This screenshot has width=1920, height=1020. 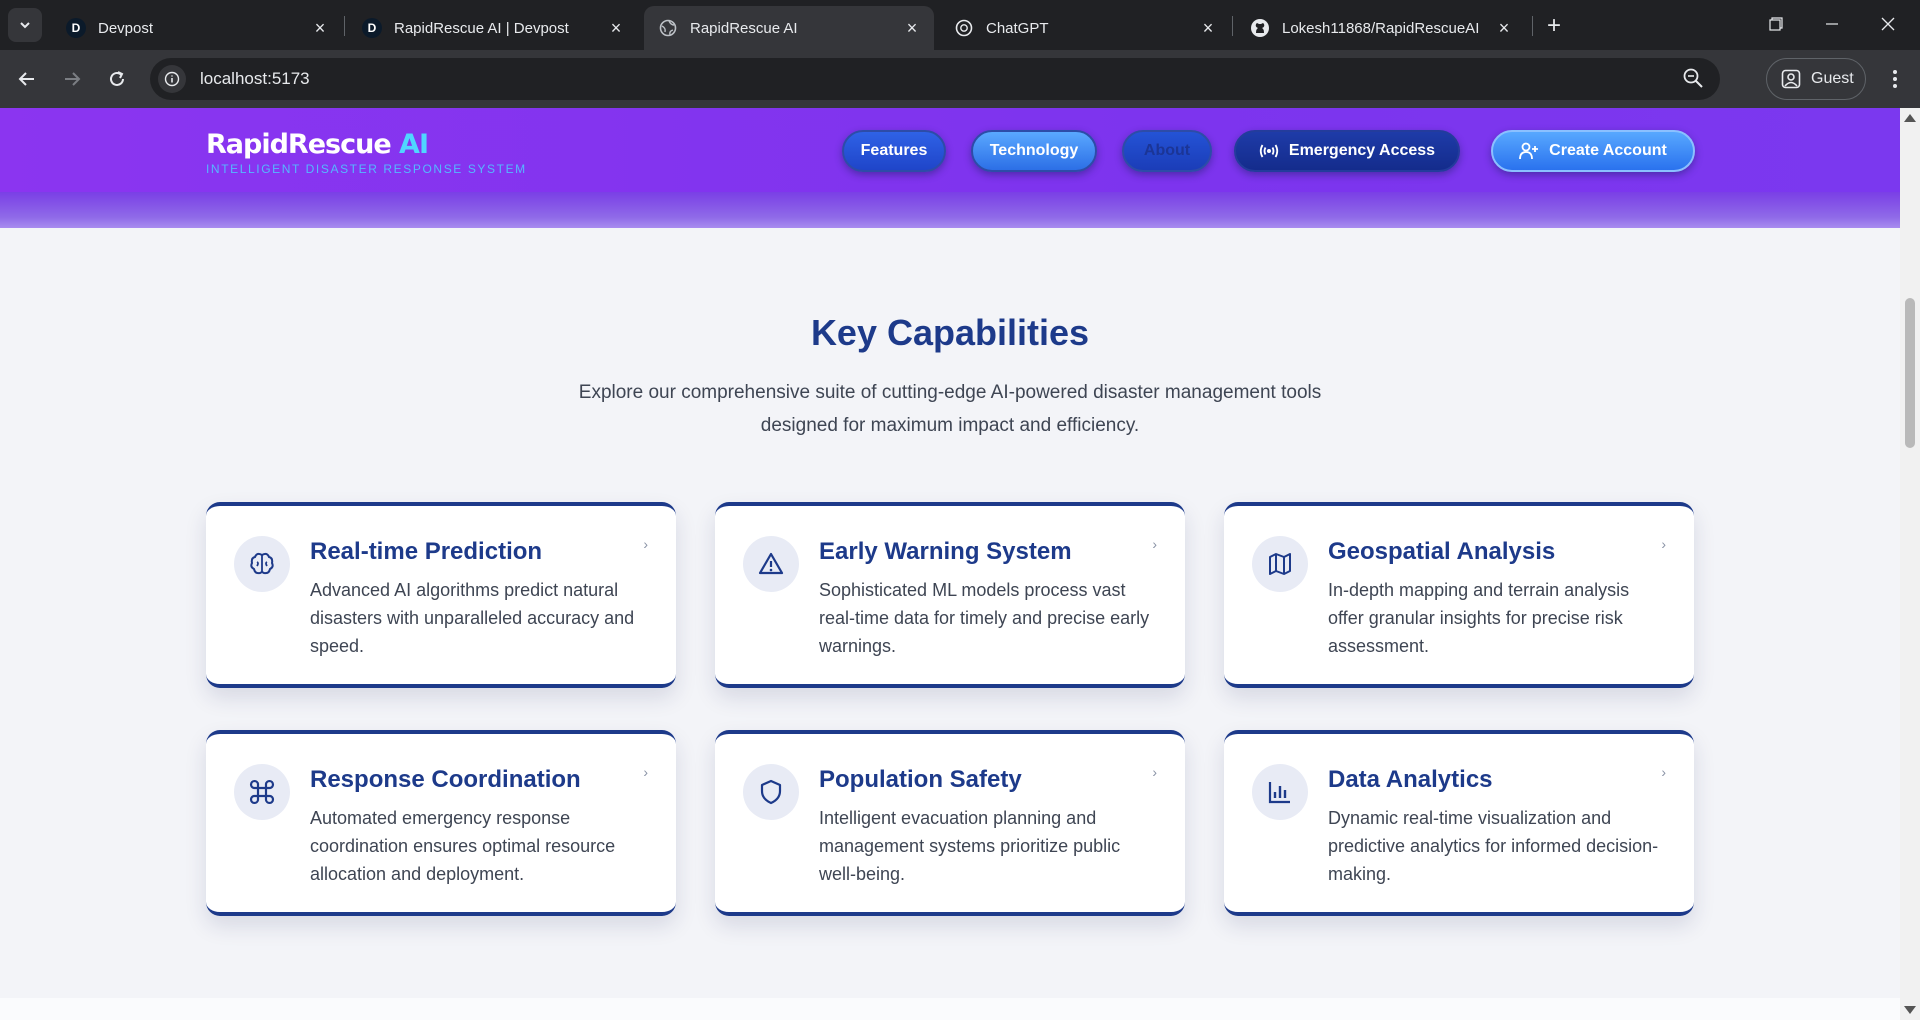 I want to click on nav-features-label: Features, so click(x=894, y=150).